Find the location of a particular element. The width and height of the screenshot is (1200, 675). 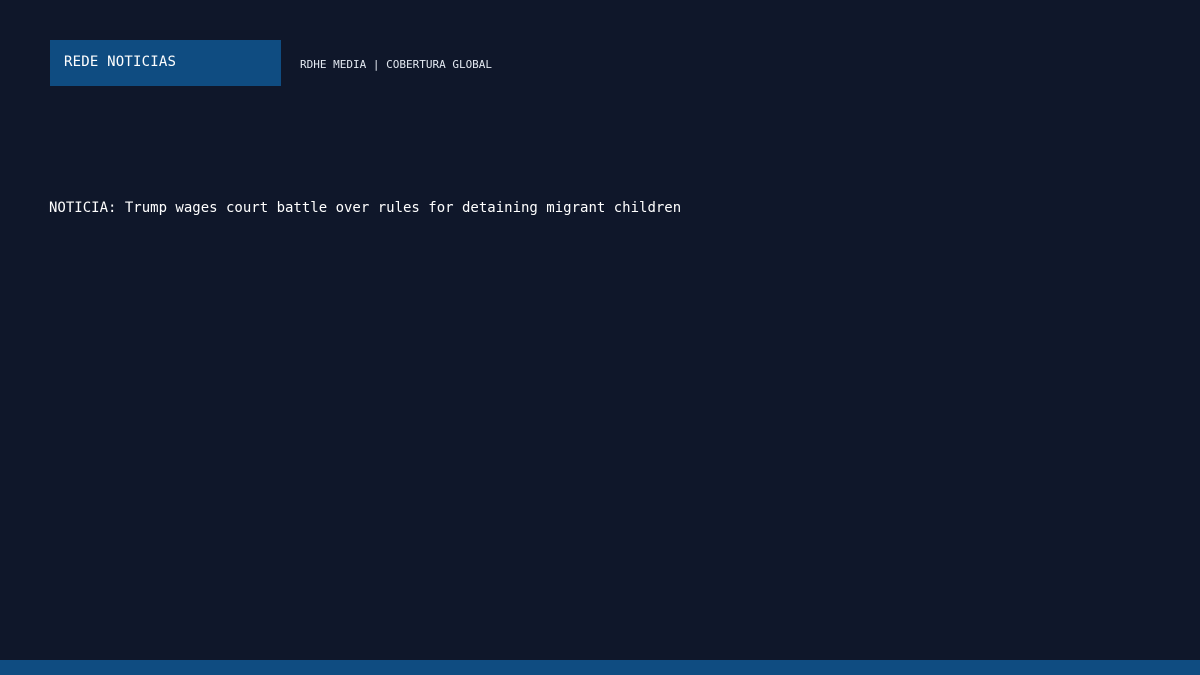

brand-box: REDE NOTICIAS is located at coordinates (165, 63).